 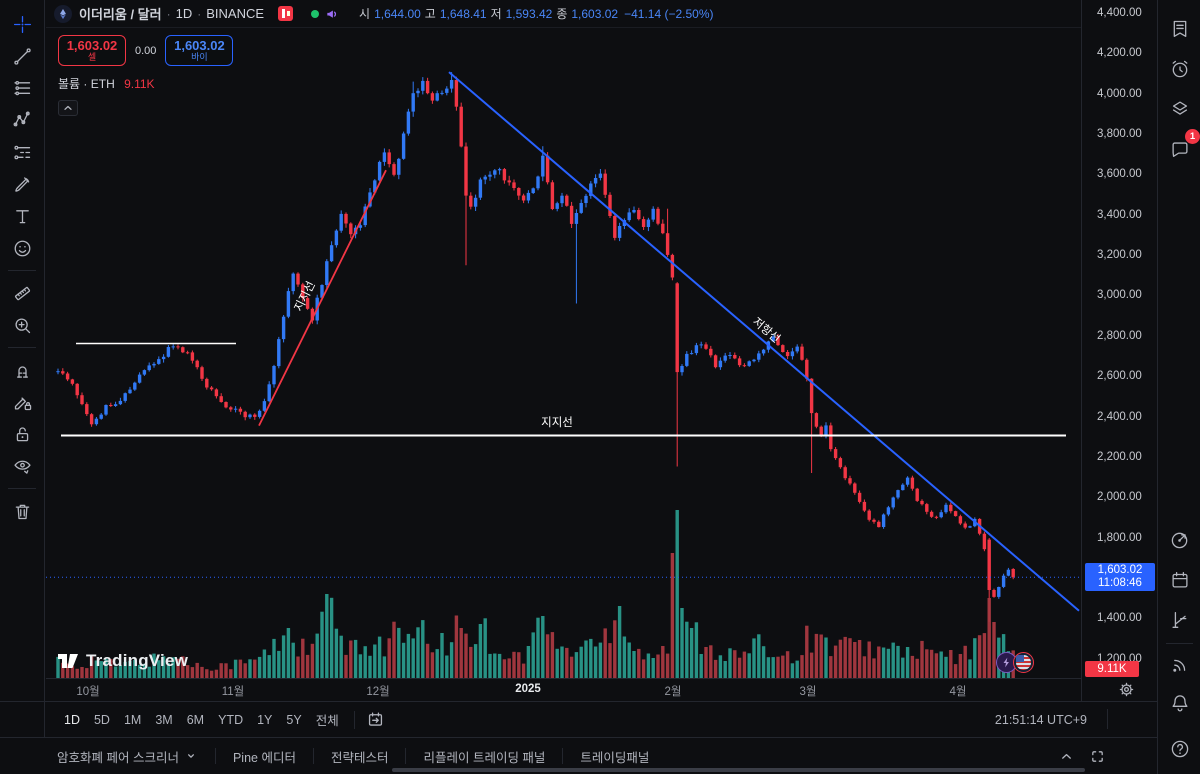 I want to click on chevron-up-icon, so click(x=1066, y=756).